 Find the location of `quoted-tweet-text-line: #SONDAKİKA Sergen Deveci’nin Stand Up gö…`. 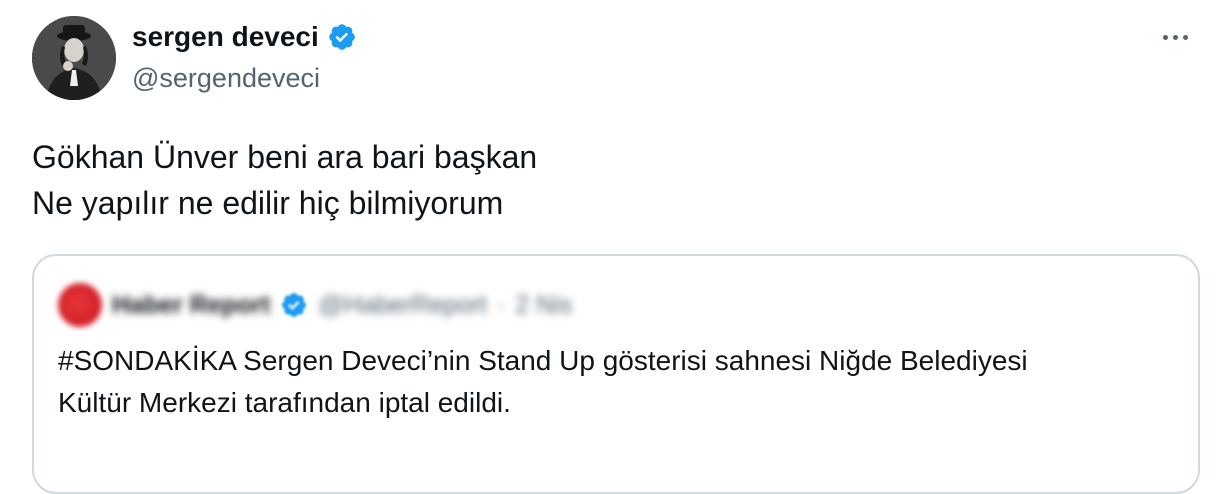

quoted-tweet-text-line: #SONDAKİKA Sergen Deveci’nin Stand Up gö… is located at coordinates (543, 360).